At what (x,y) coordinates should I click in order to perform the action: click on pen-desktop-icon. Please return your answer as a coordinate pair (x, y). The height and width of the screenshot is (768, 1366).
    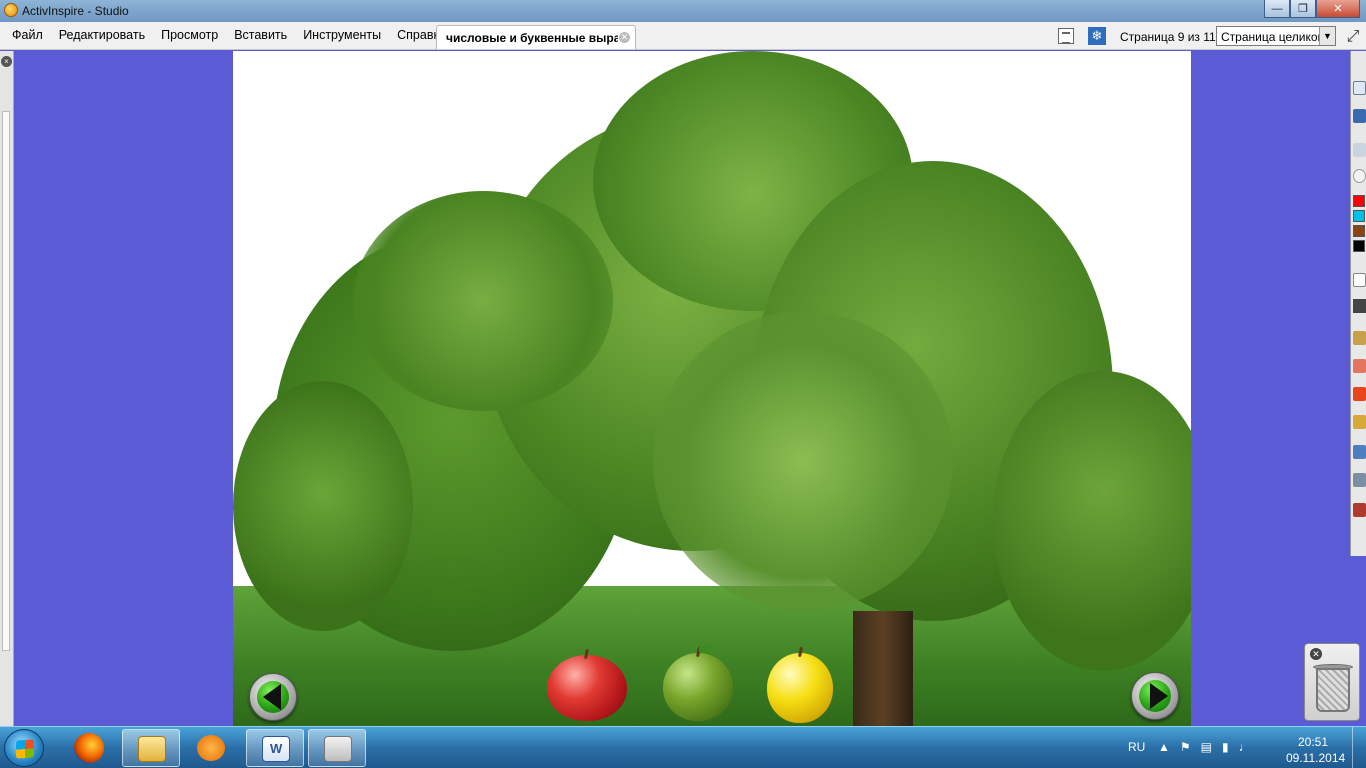
    Looking at the image, I should click on (1359, 116).